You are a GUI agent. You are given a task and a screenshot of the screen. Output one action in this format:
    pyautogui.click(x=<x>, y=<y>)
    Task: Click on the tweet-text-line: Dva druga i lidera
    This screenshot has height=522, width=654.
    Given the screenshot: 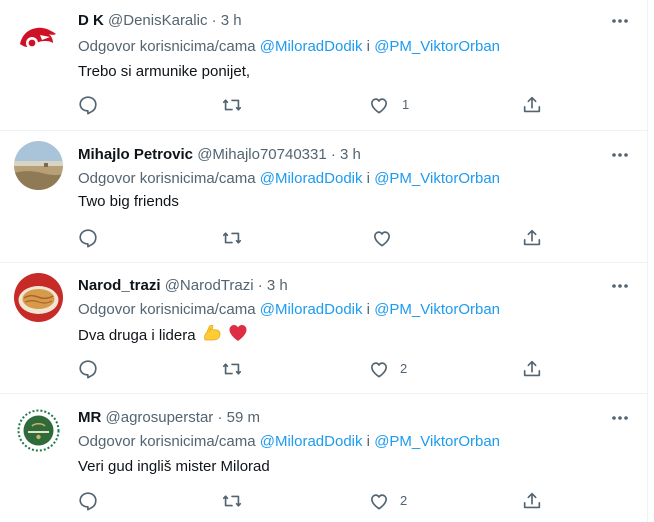 What is the action you would take?
    pyautogui.click(x=163, y=334)
    